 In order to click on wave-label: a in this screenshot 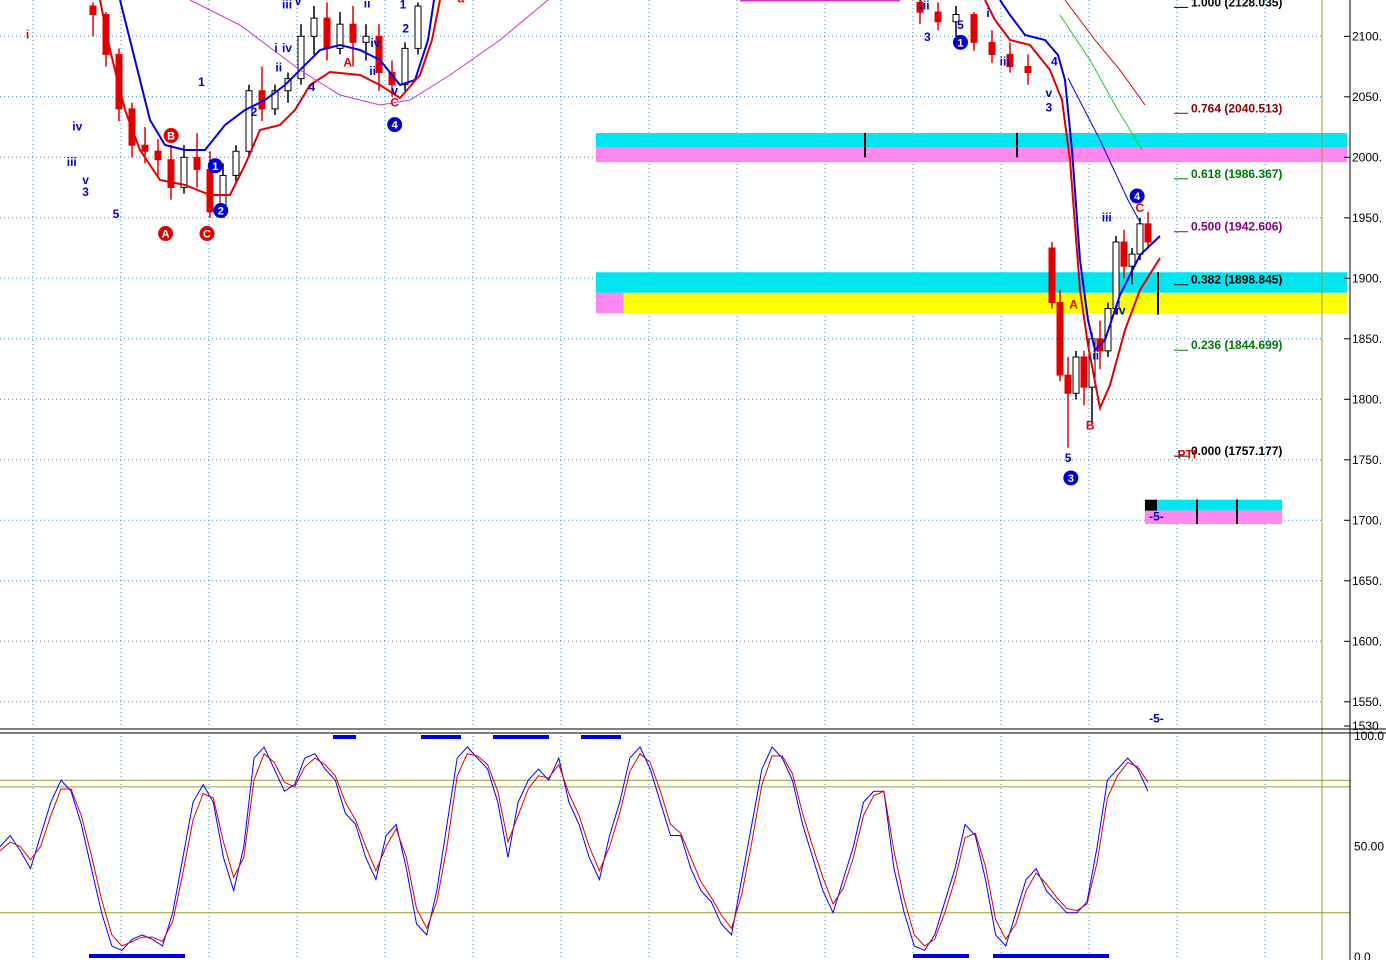, I will do `click(461, 2)`.